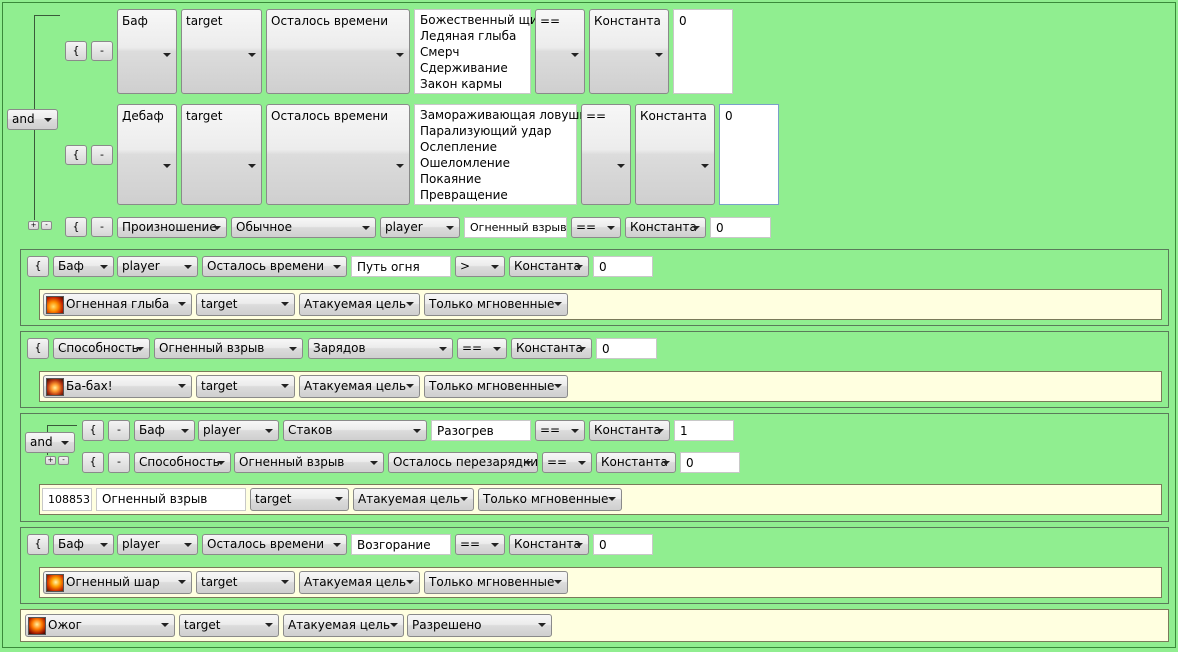 This screenshot has width=1178, height=652. Describe the element at coordinates (50, 460) in the screenshot. I see `add-condition-button: +` at that location.